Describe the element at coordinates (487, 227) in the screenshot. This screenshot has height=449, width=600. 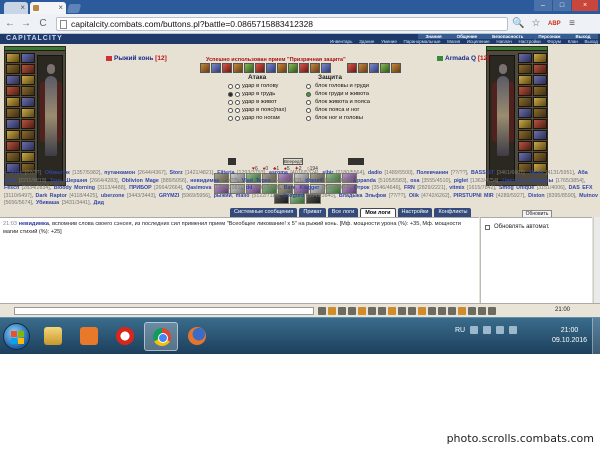
I see `checkbox-icon` at that location.